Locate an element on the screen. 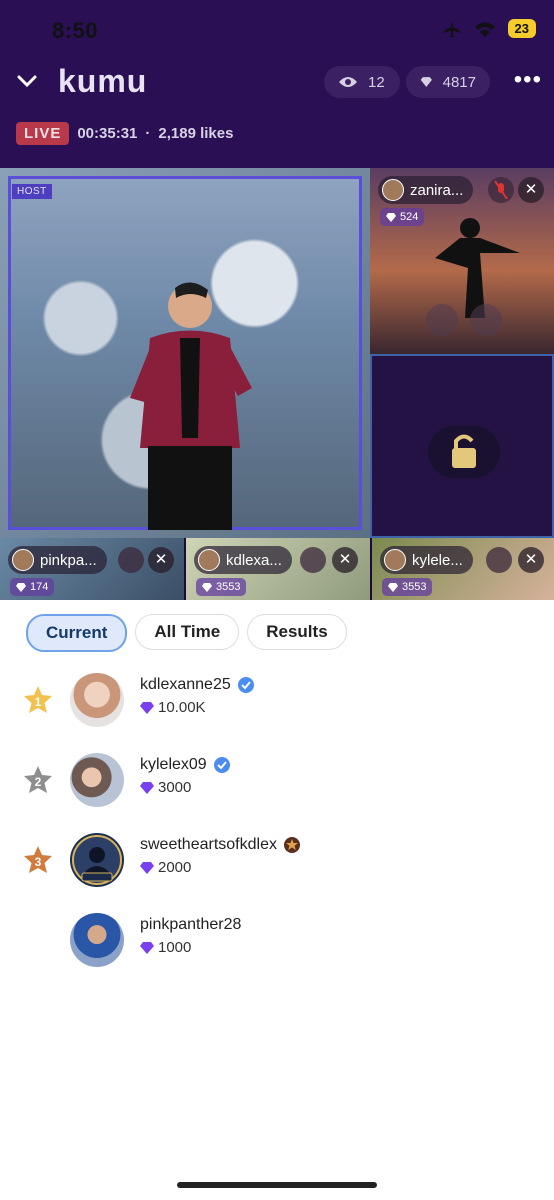 Image resolution: width=554 pixels, height=1200 pixels. more-options-icon: ••• is located at coordinates (528, 80).